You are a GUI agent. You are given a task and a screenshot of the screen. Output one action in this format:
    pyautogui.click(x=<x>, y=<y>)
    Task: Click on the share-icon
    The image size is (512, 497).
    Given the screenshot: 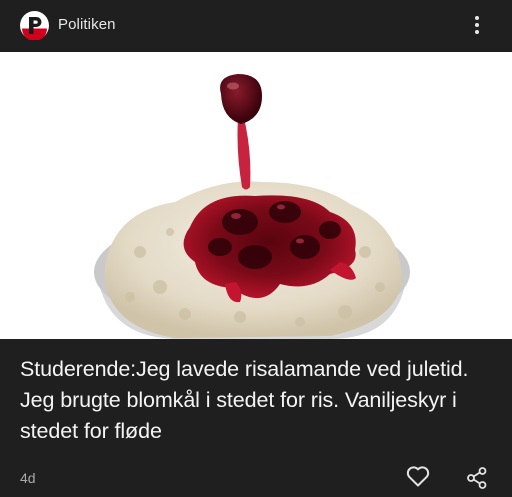 What is the action you would take?
    pyautogui.click(x=477, y=478)
    